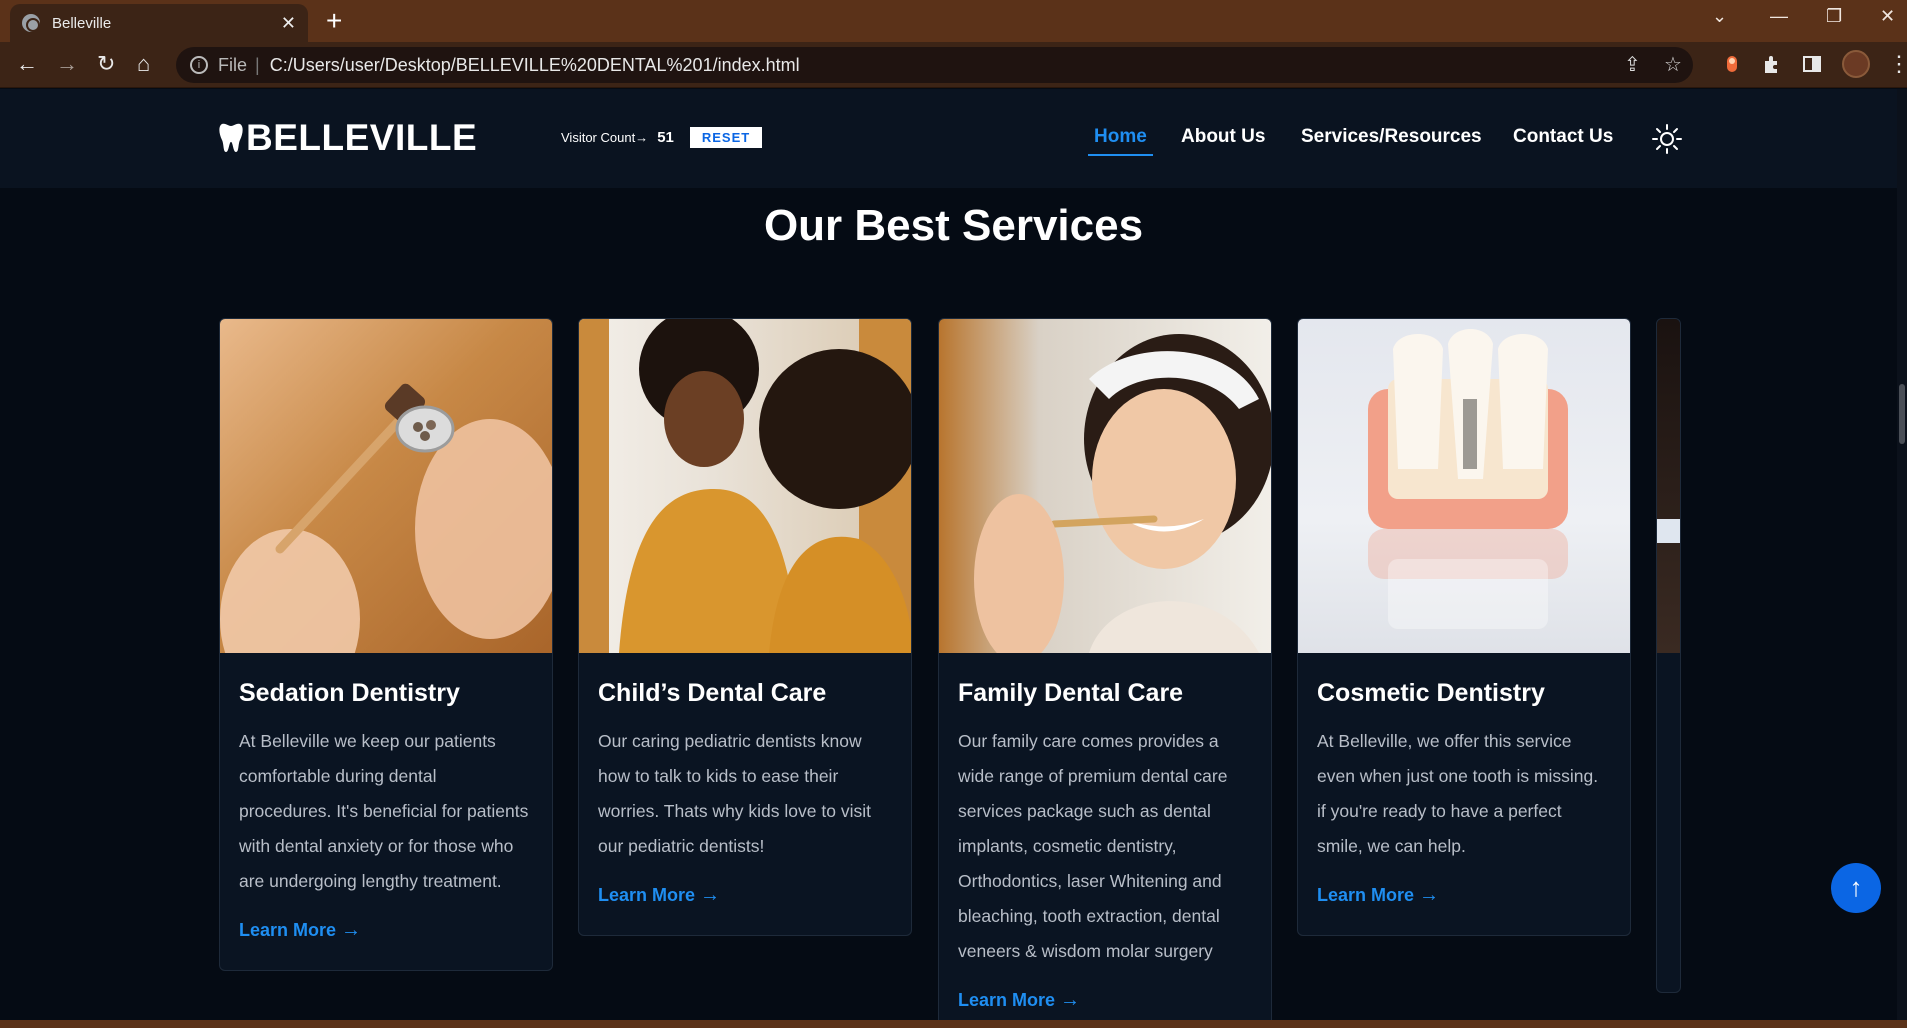 Image resolution: width=1907 pixels, height=1028 pixels. I want to click on scroll-to-top-button: ↑, so click(1856, 888).